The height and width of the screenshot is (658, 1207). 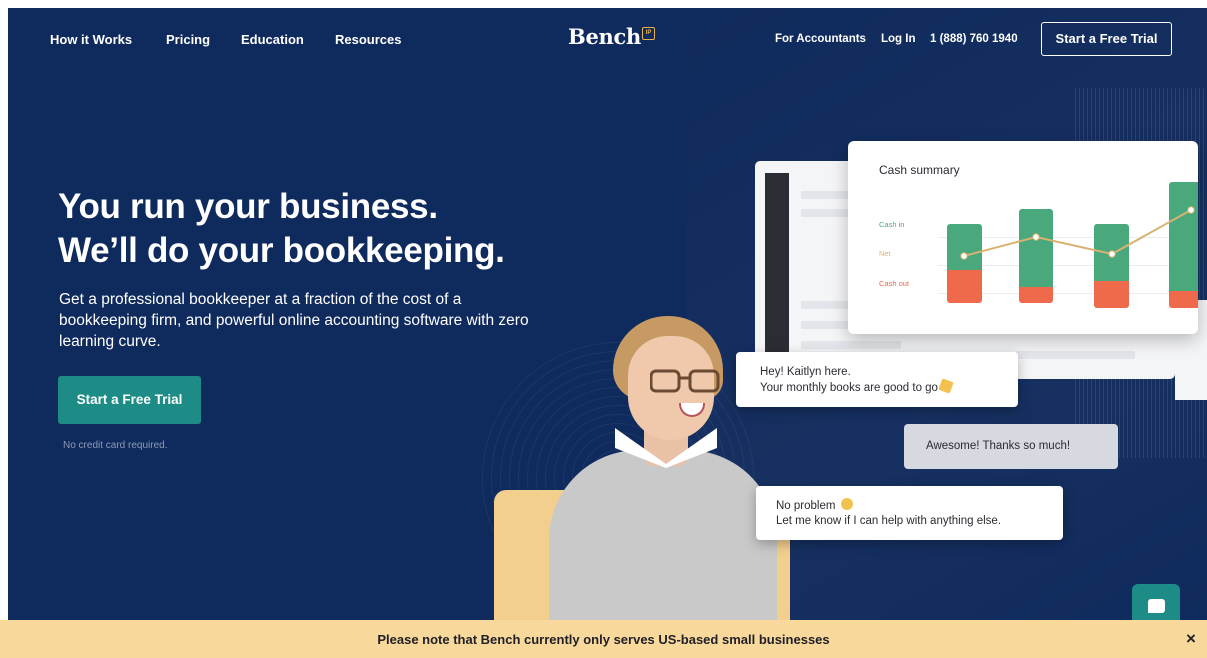 I want to click on chat-message-line: Your monthly books are good to go, so click(x=849, y=388).